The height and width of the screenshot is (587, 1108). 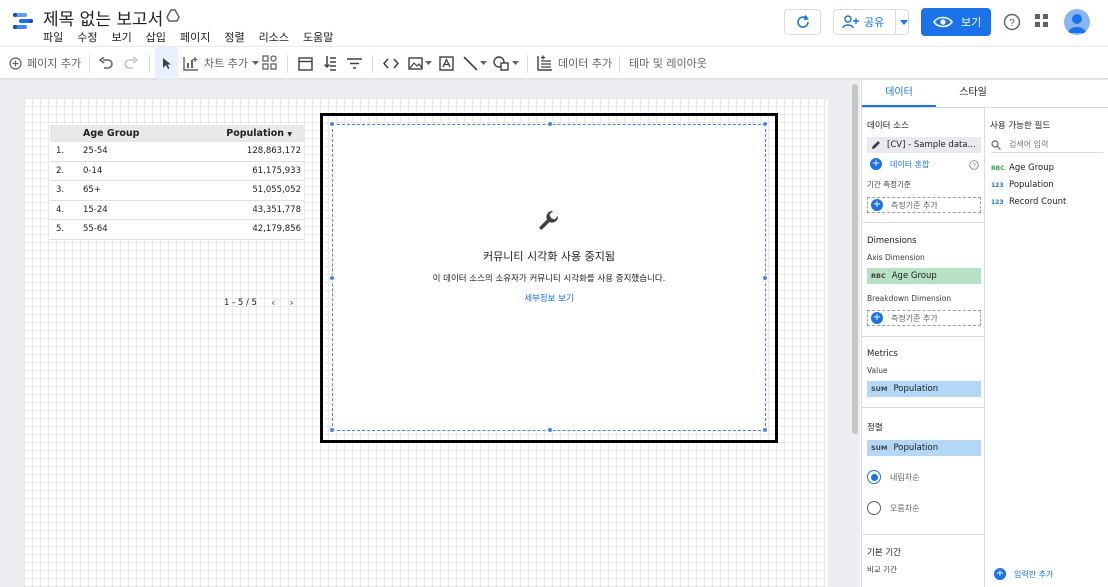 What do you see at coordinates (549, 298) in the screenshot?
I see `details-link: 세부정보 보기` at bounding box center [549, 298].